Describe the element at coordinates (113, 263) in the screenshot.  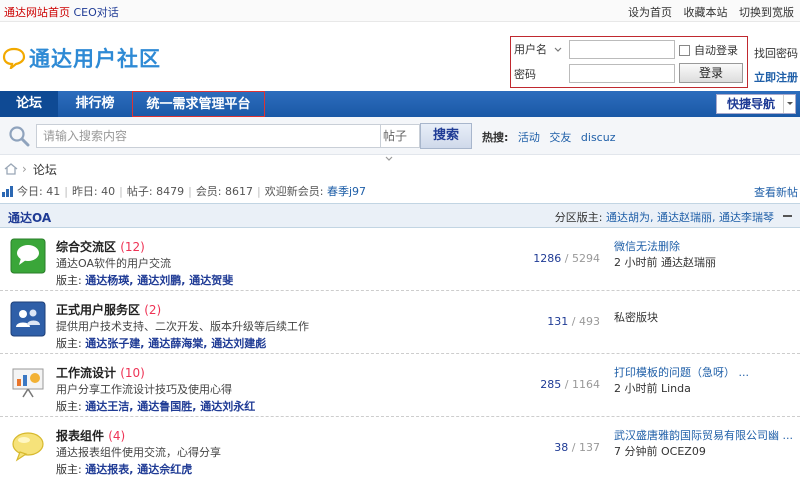
I see `forum-description: 通达OA软件的用户交流` at that location.